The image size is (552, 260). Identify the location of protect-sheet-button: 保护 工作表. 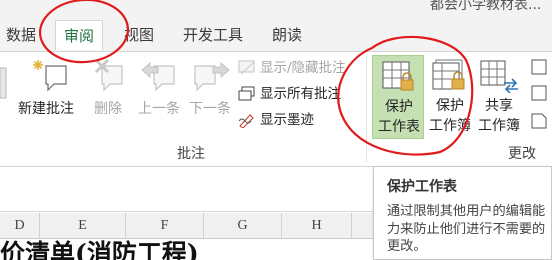
(398, 97).